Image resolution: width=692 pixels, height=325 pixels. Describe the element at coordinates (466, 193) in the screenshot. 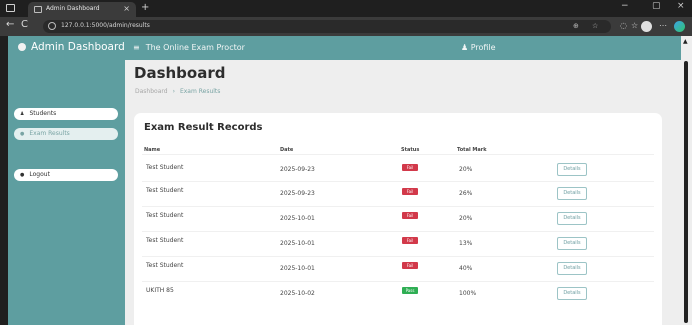

I see `cell-mark: 26%` at that location.